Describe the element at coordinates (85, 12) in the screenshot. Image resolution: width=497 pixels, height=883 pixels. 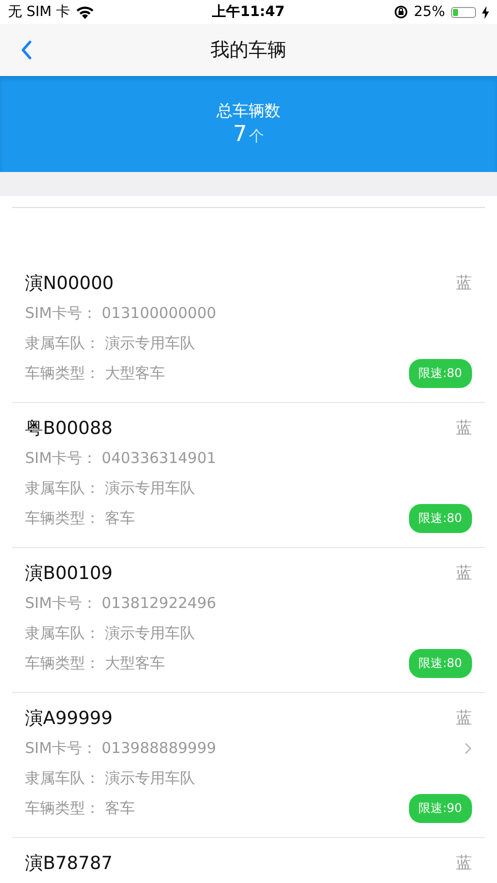
I see `wifi-icon` at that location.